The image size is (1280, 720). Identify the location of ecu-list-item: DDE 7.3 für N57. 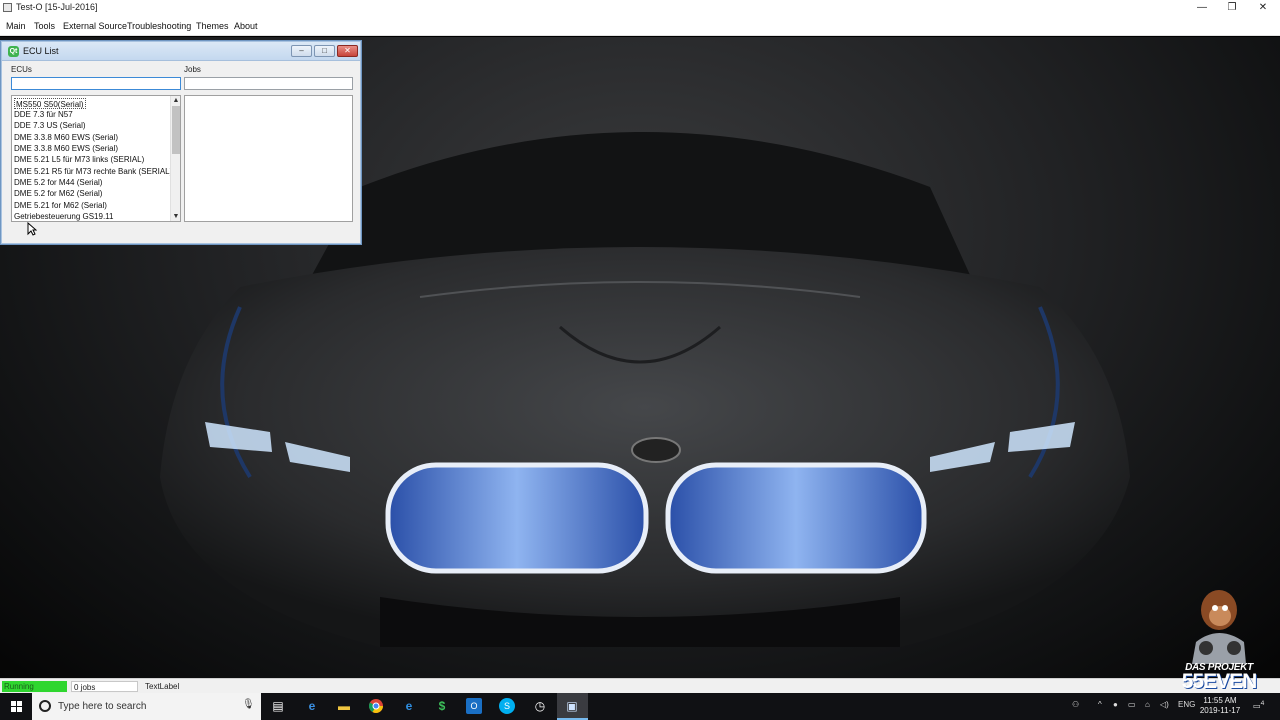
(43, 114).